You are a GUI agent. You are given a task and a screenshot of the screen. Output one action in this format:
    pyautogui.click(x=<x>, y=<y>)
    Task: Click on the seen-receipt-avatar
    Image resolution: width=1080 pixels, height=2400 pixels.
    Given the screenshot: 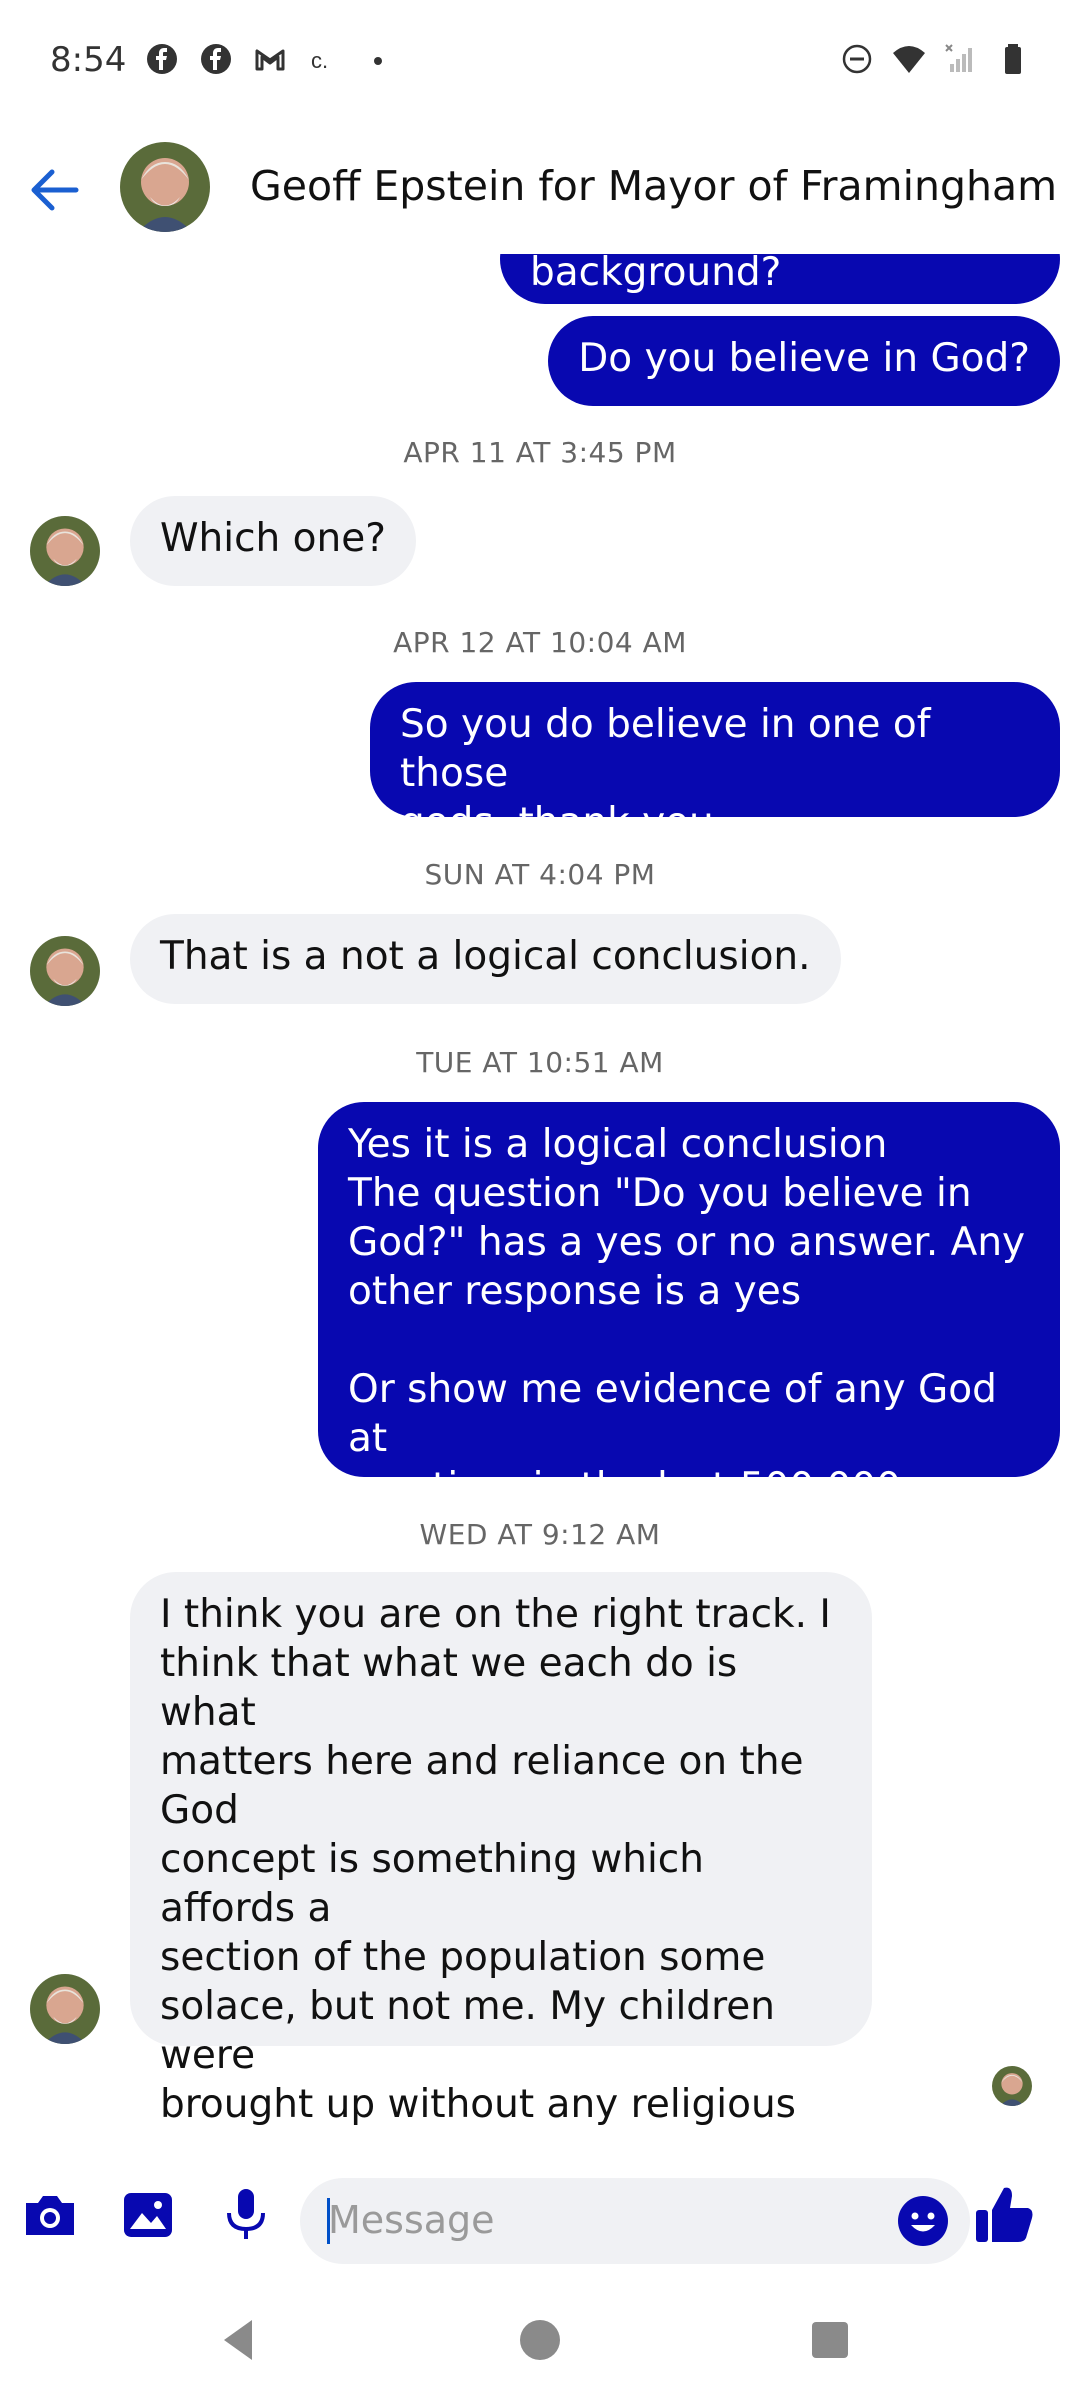 What is the action you would take?
    pyautogui.click(x=1012, y=2086)
    